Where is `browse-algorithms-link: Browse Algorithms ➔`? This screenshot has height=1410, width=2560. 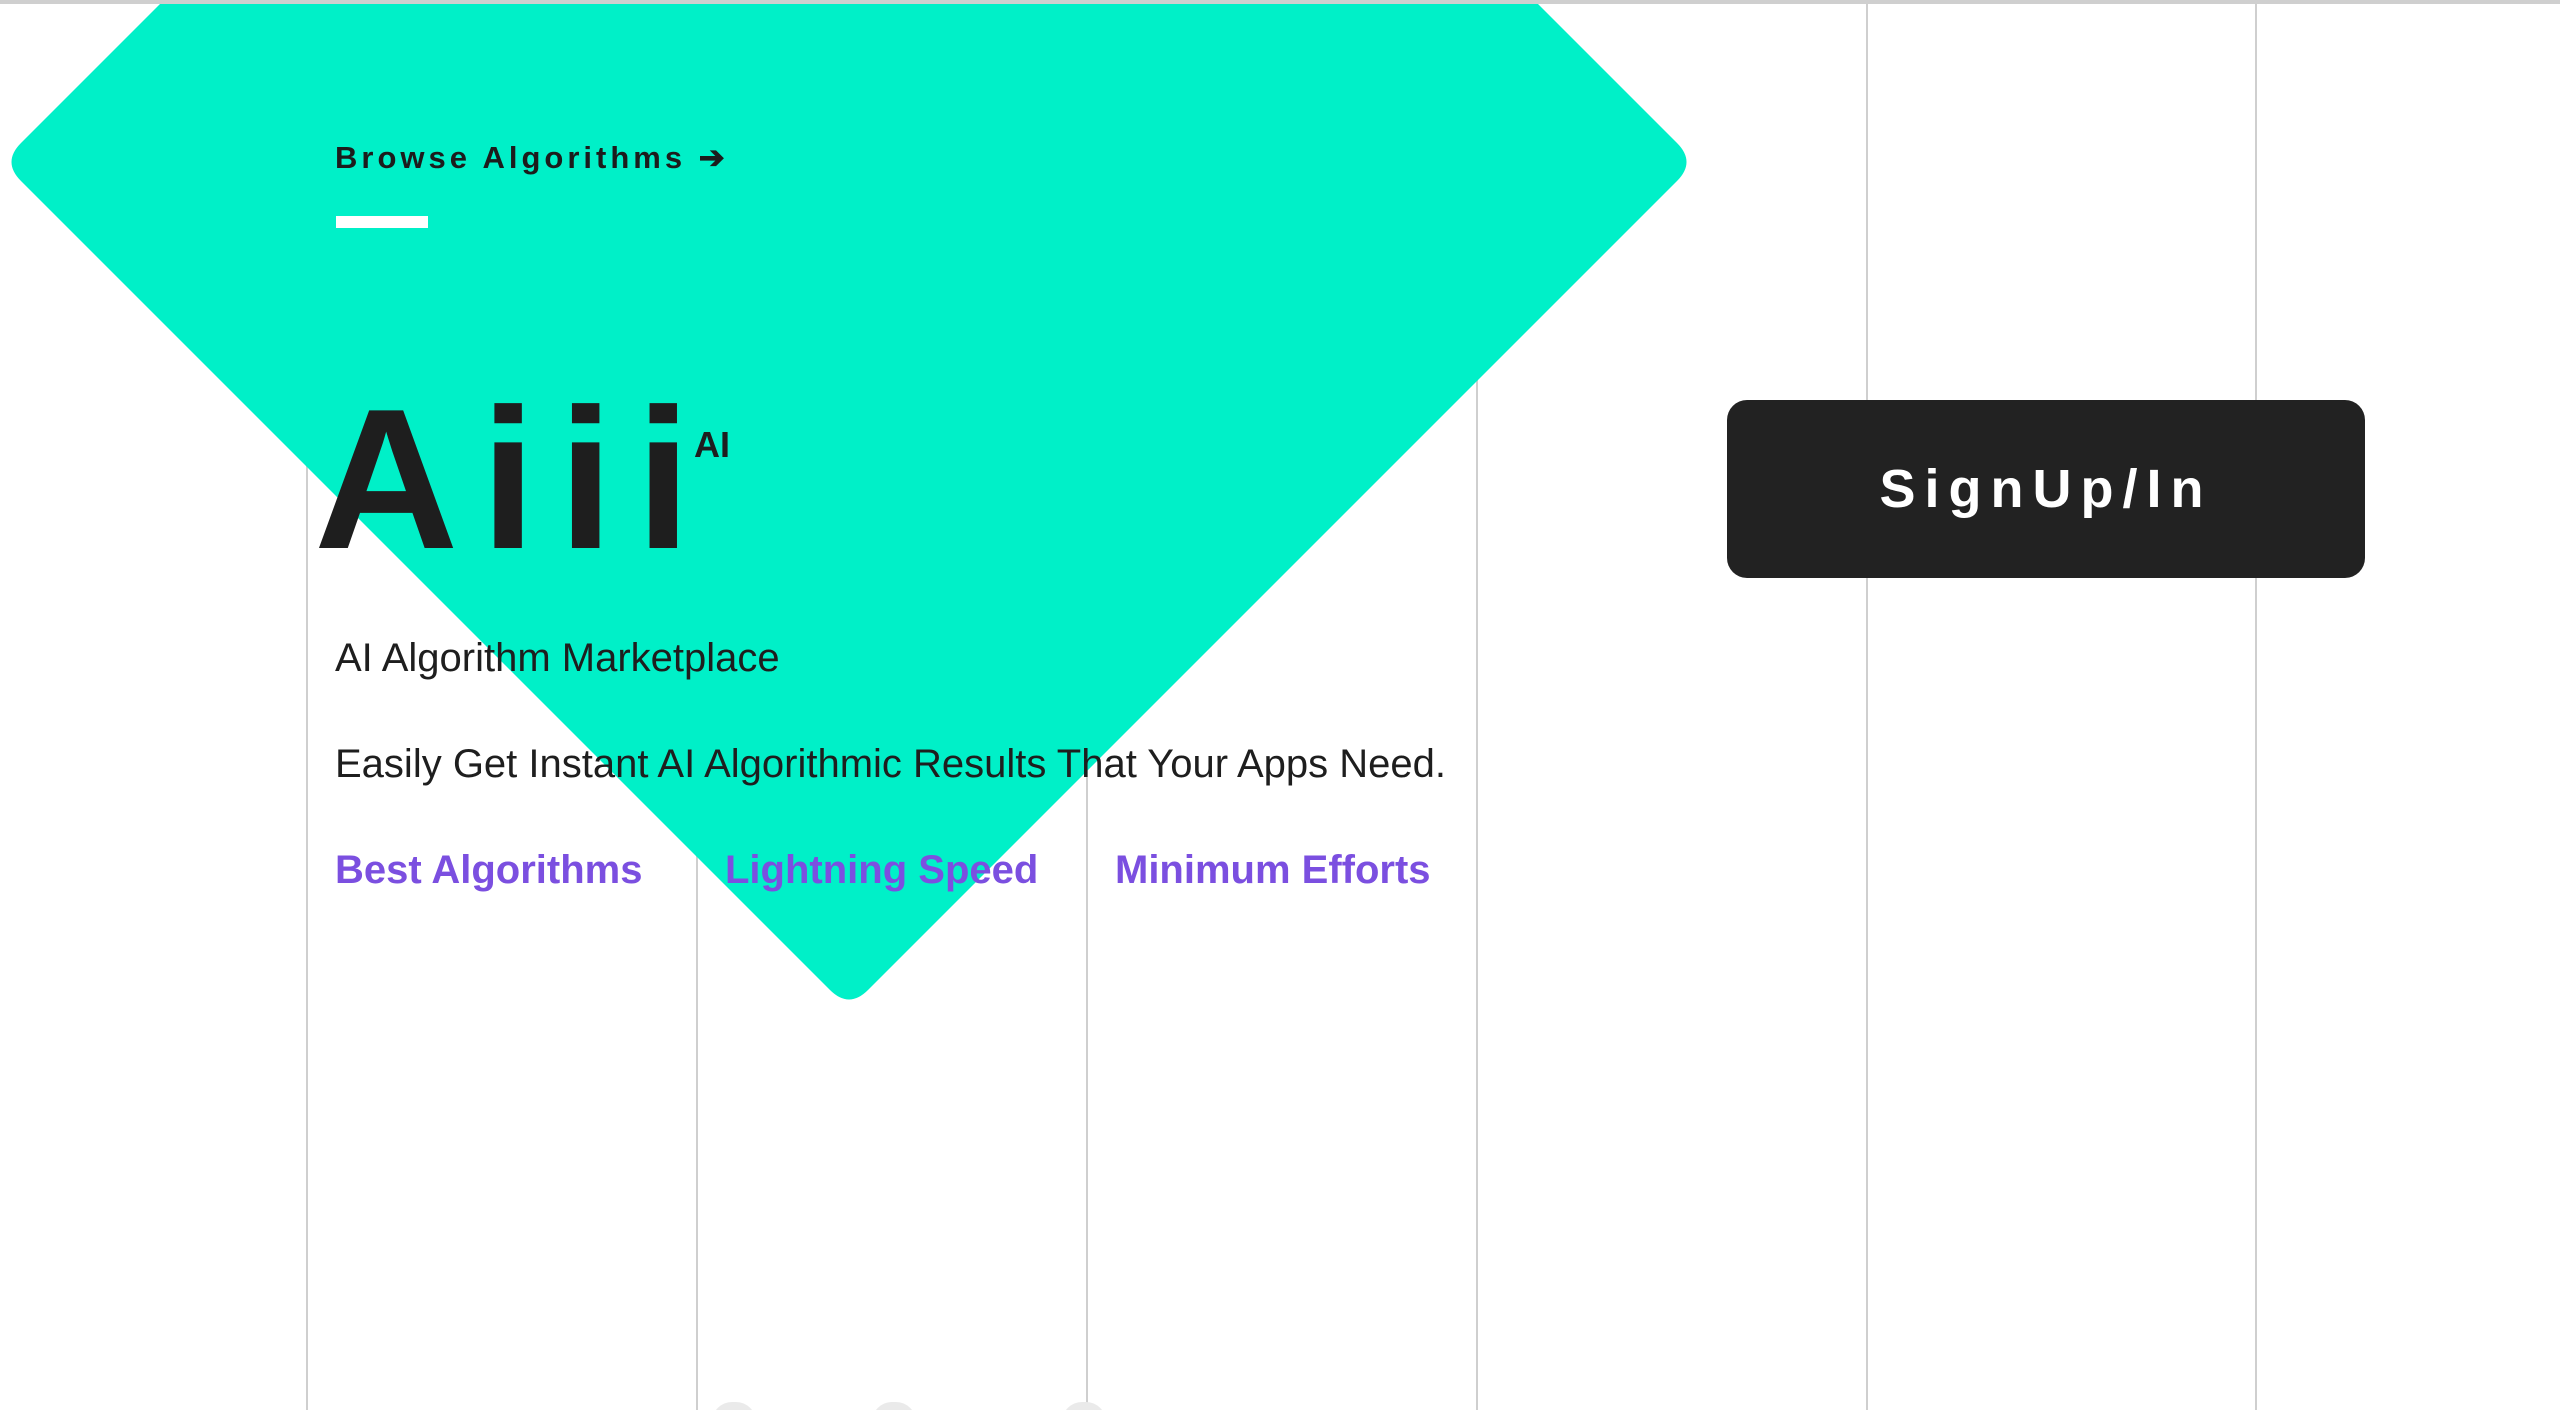 browse-algorithms-link: Browse Algorithms ➔ is located at coordinates (532, 158).